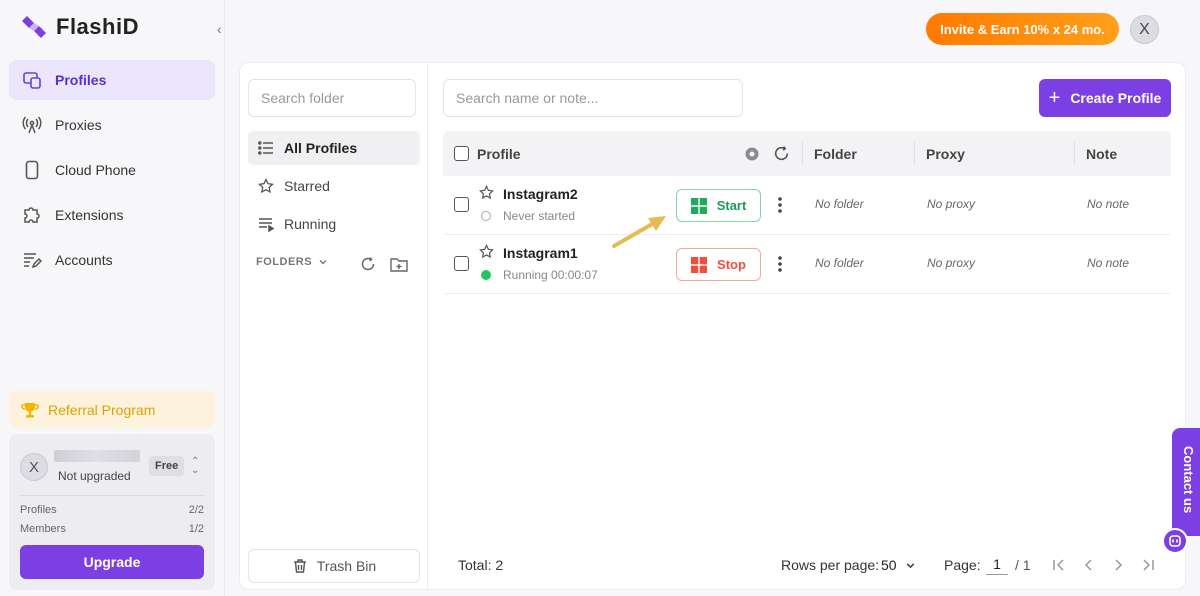 Image resolution: width=1200 pixels, height=596 pixels. What do you see at coordinates (334, 186) in the screenshot?
I see `folder-item-starred: Starred` at bounding box center [334, 186].